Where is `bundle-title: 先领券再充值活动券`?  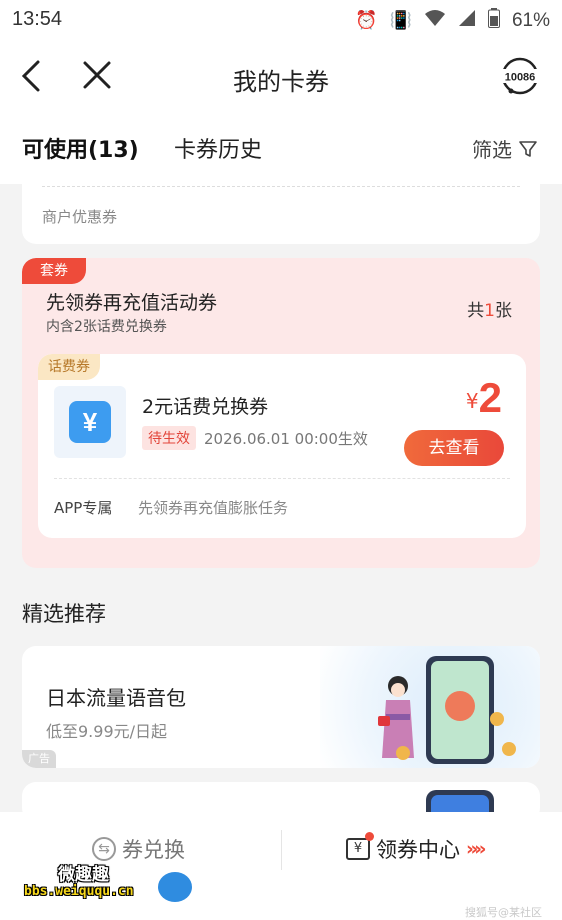
bundle-title: 先领券再充值活动券 is located at coordinates (132, 303).